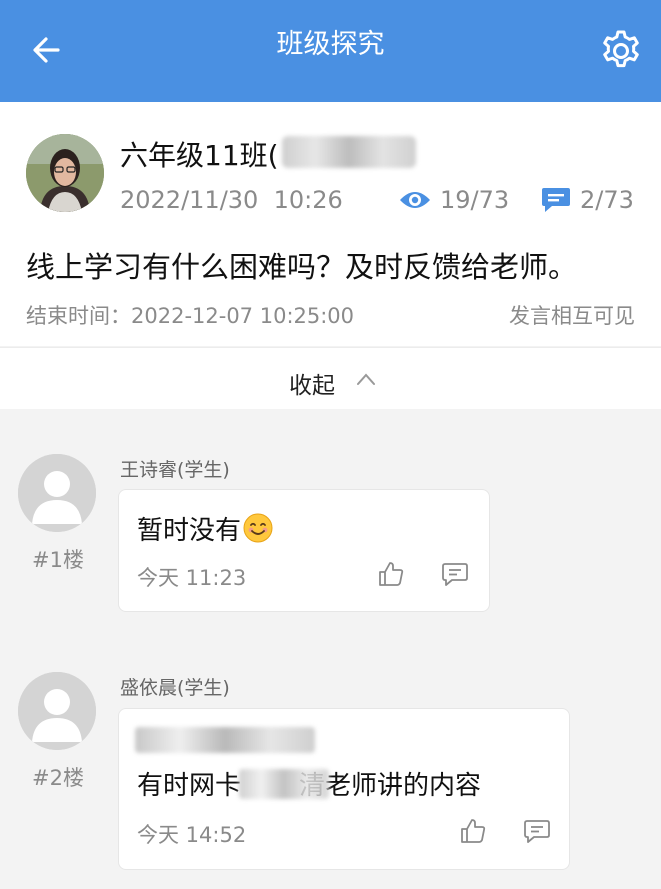 This screenshot has height=889, width=661. I want to click on class-owner-name: 六年级11班(, so click(199, 155).